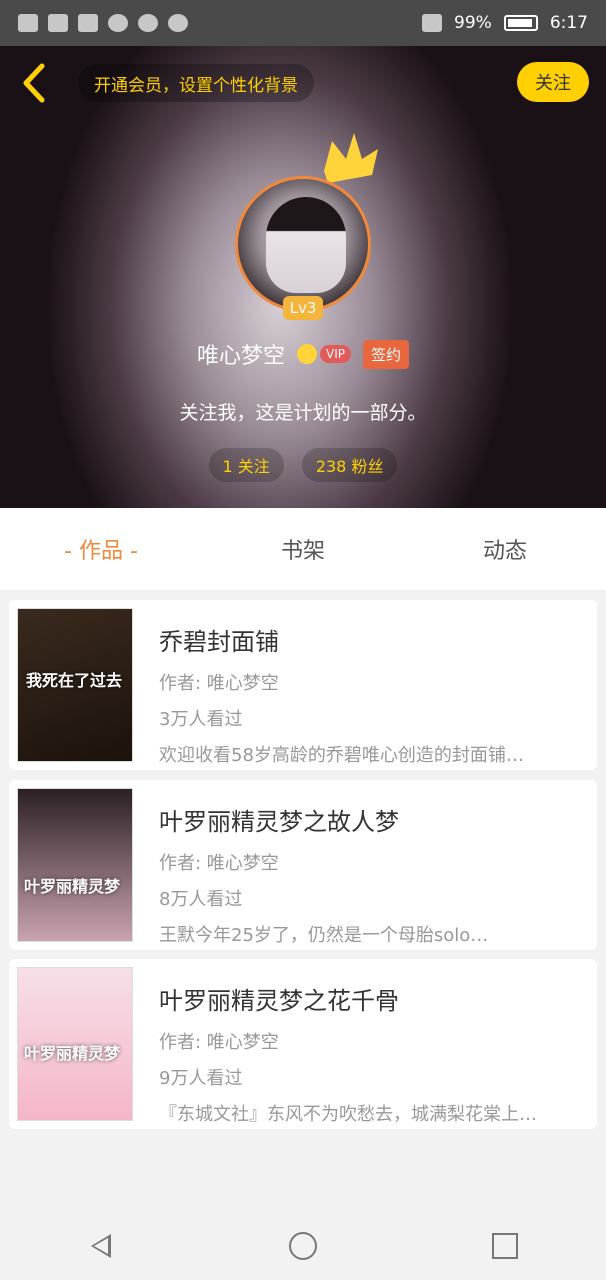  I want to click on profile-stats: 1 关注 238 粉丝, so click(303, 465).